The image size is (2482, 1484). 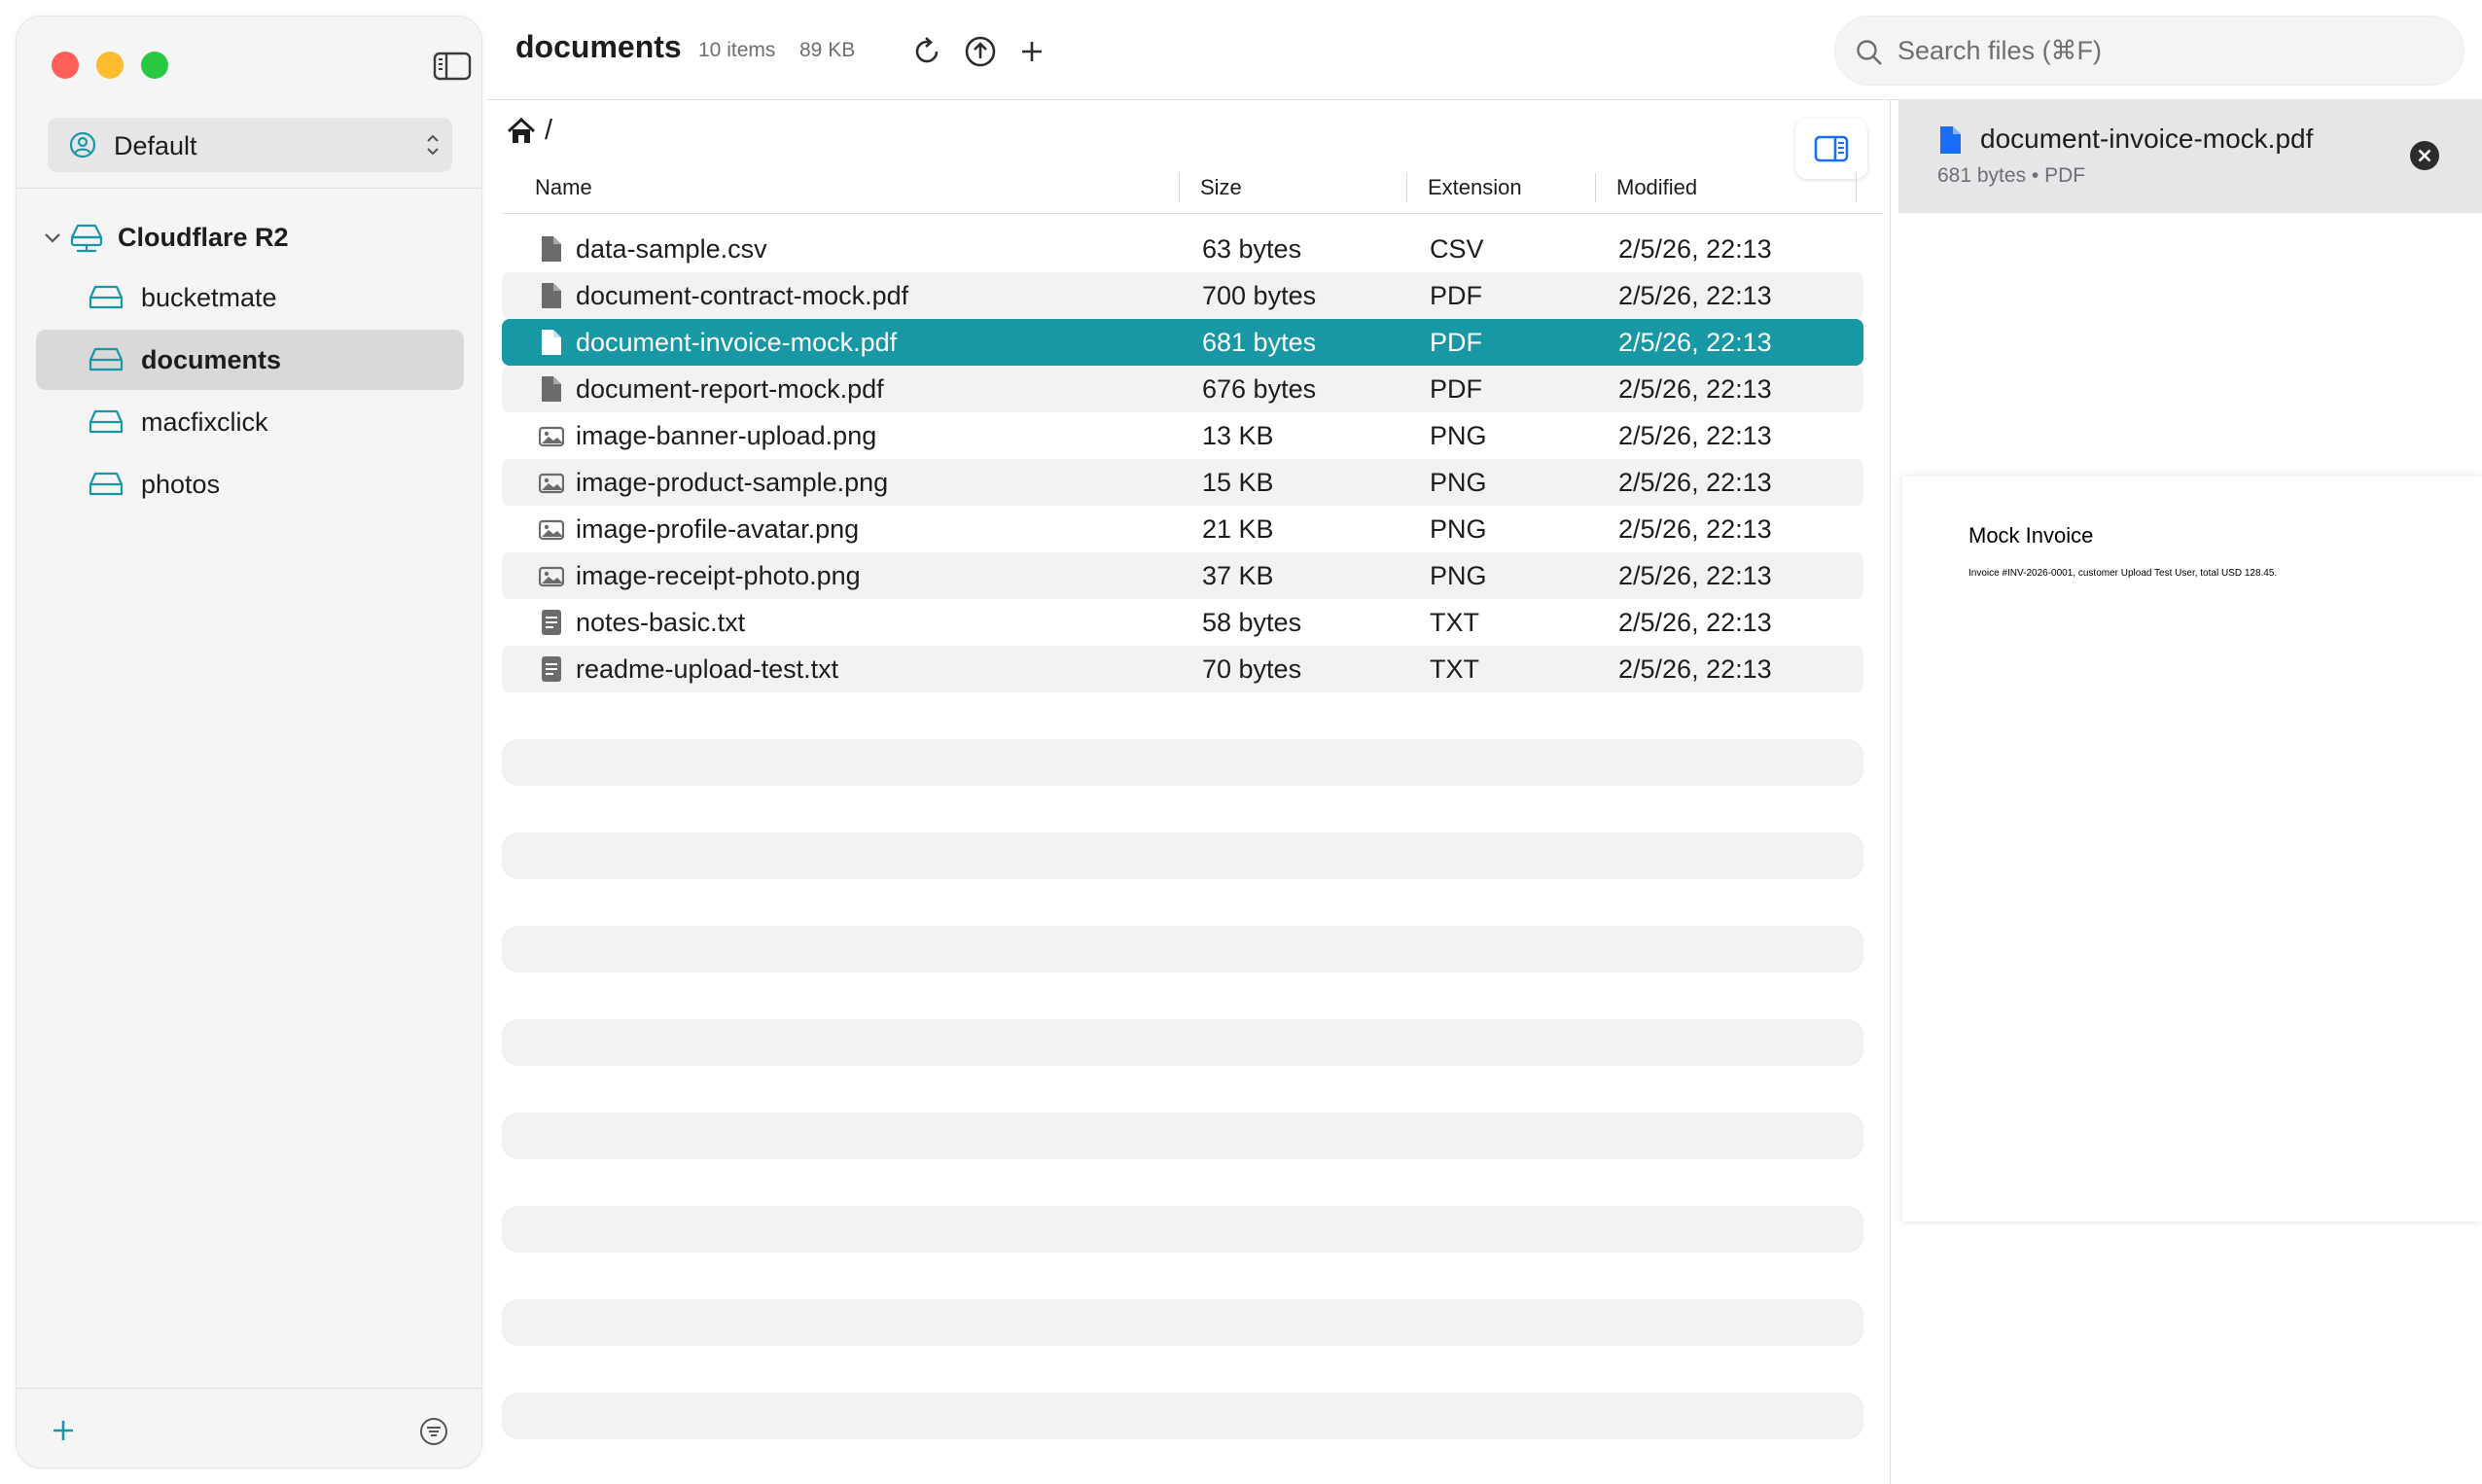 I want to click on file-size-cell: 58 bytes, so click(x=1252, y=623).